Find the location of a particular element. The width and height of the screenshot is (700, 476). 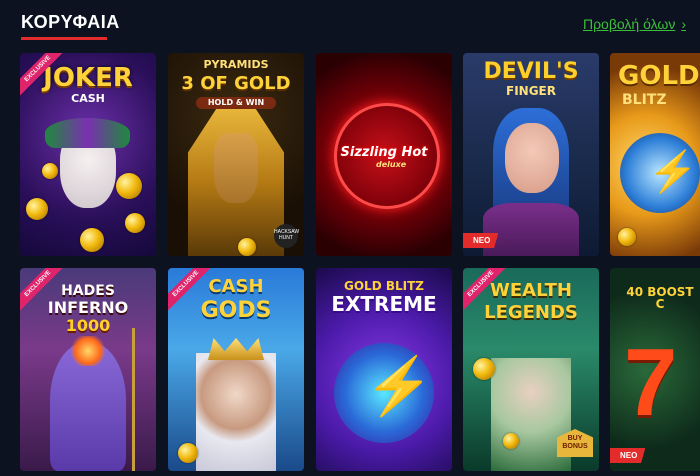

game-card-devils-finger: DEVIL'S FINGER NEO is located at coordinates (531, 154).